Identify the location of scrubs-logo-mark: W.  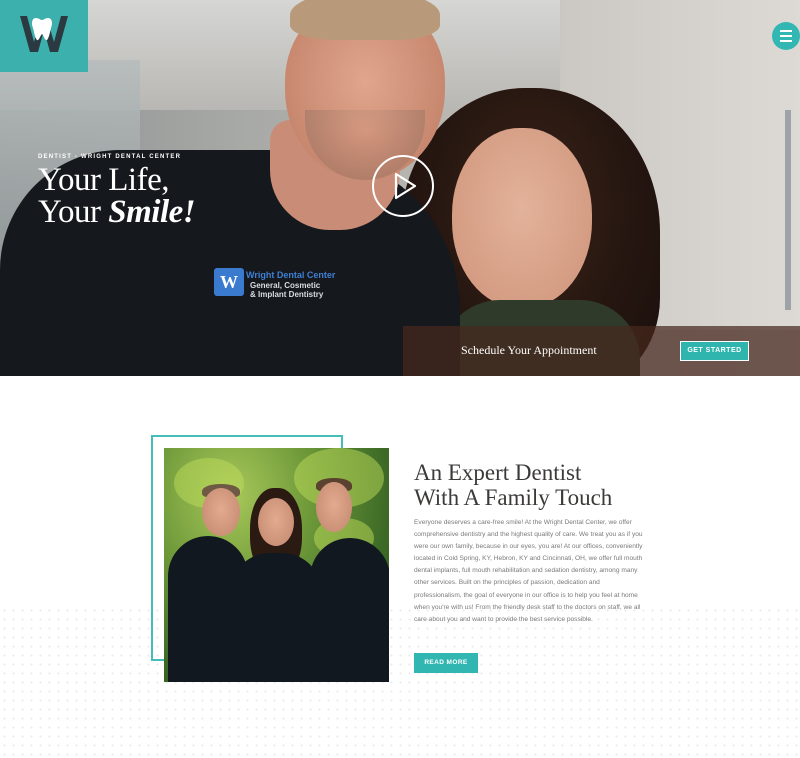
(229, 282).